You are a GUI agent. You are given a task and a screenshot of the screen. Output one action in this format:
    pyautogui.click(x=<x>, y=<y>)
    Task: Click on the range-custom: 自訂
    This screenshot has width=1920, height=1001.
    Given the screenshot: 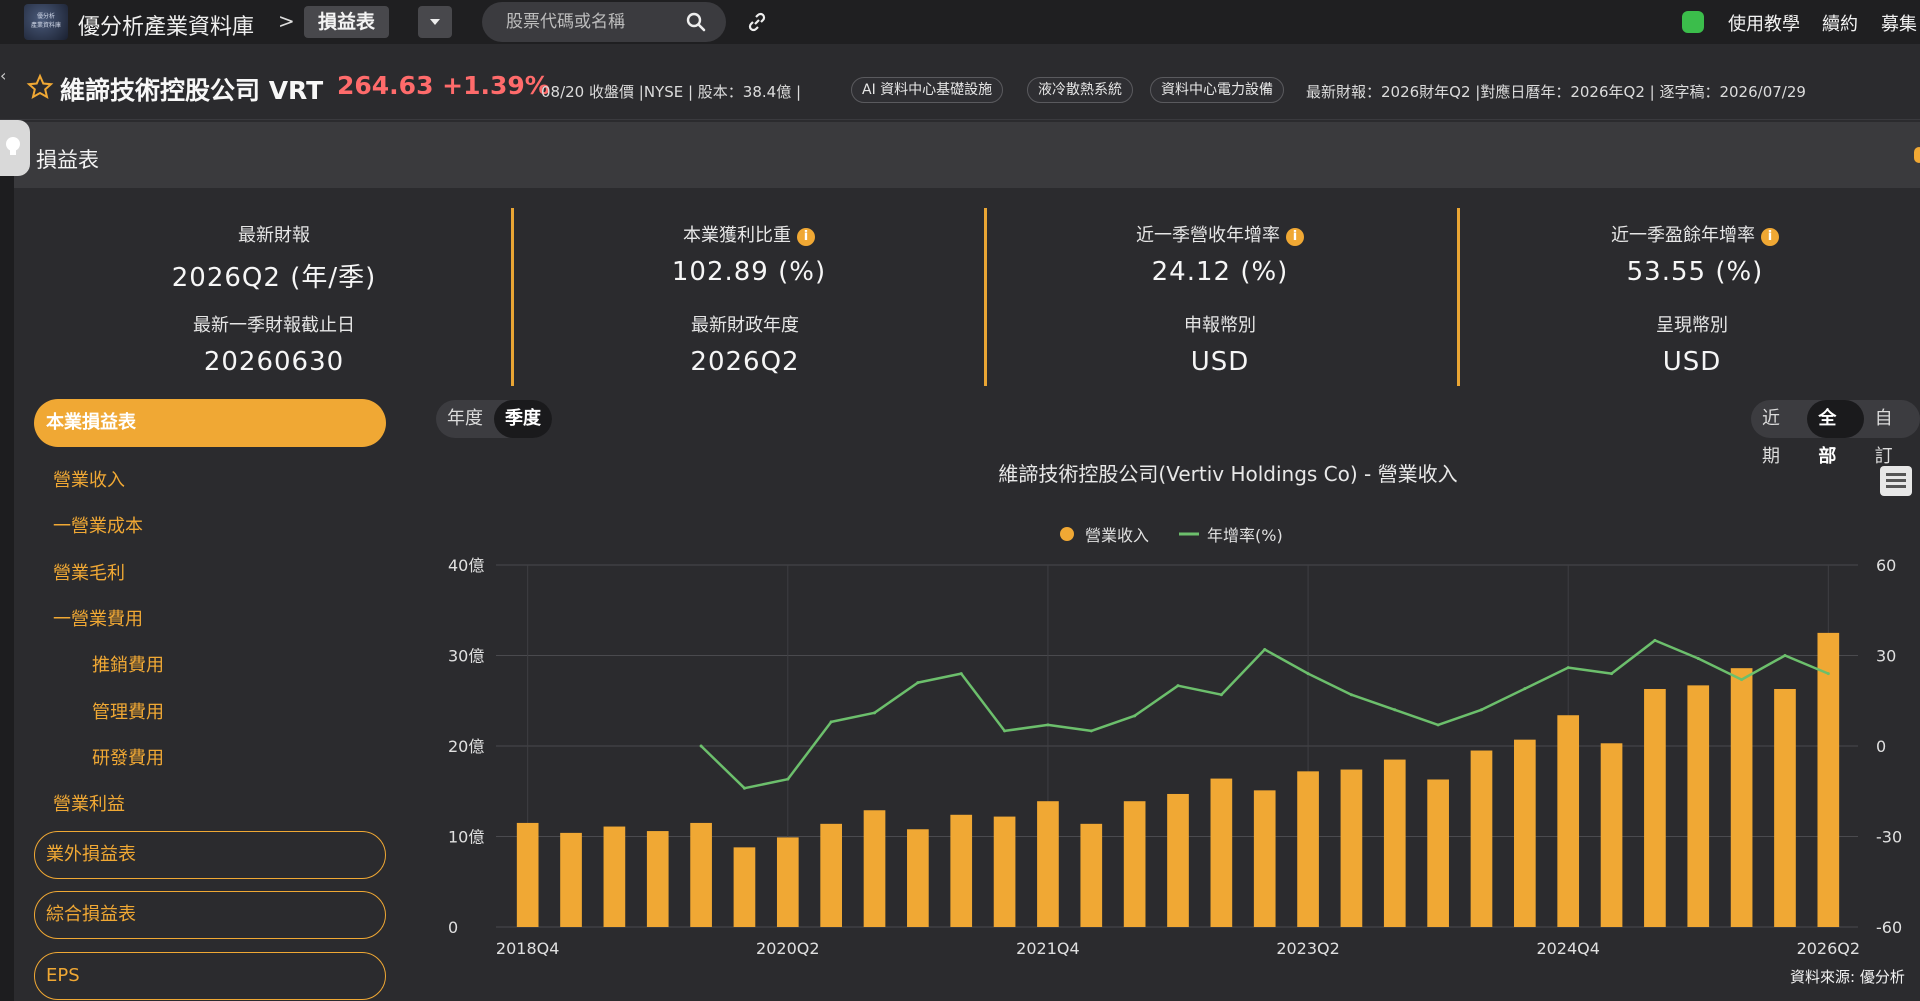 What is the action you would take?
    pyautogui.click(x=1892, y=433)
    